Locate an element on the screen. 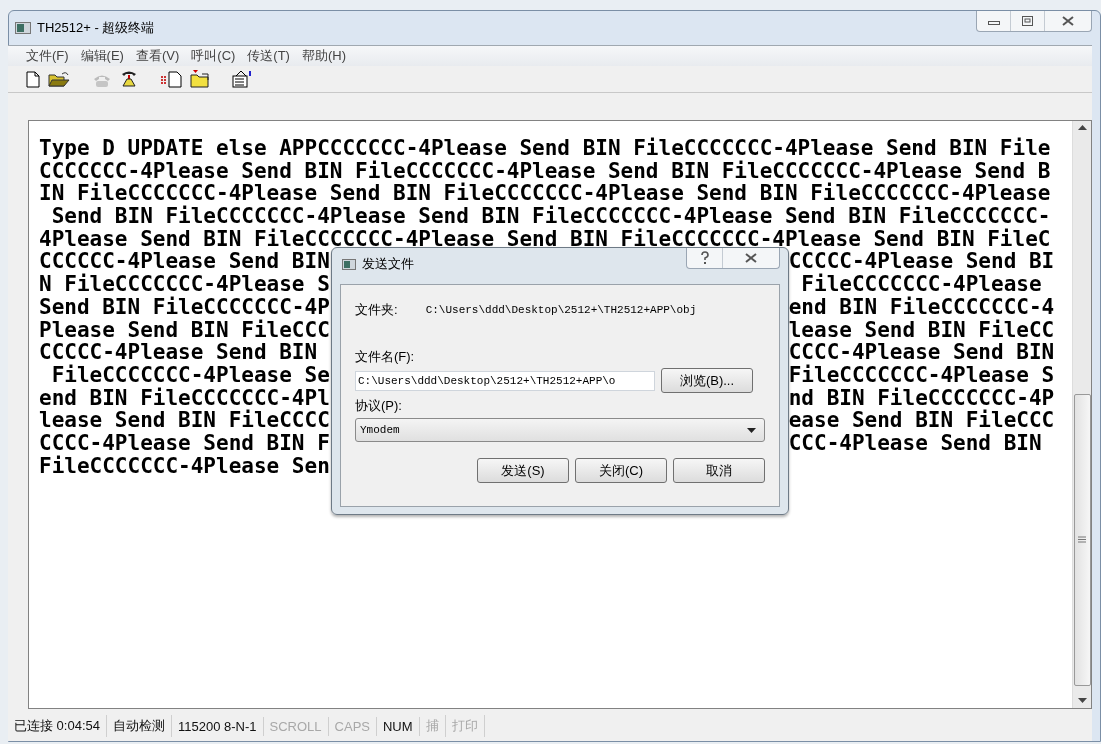  folder-path: C:\Users\ddd\Desktop\2512+\TH2512+APP\obj is located at coordinates (561, 310).